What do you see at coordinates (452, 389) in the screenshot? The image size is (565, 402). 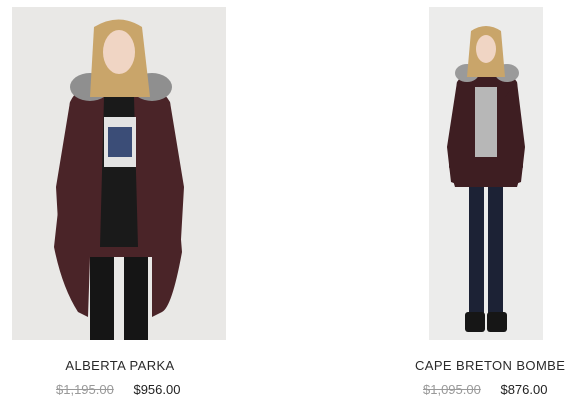 I see `original-price: $1,095.00` at bounding box center [452, 389].